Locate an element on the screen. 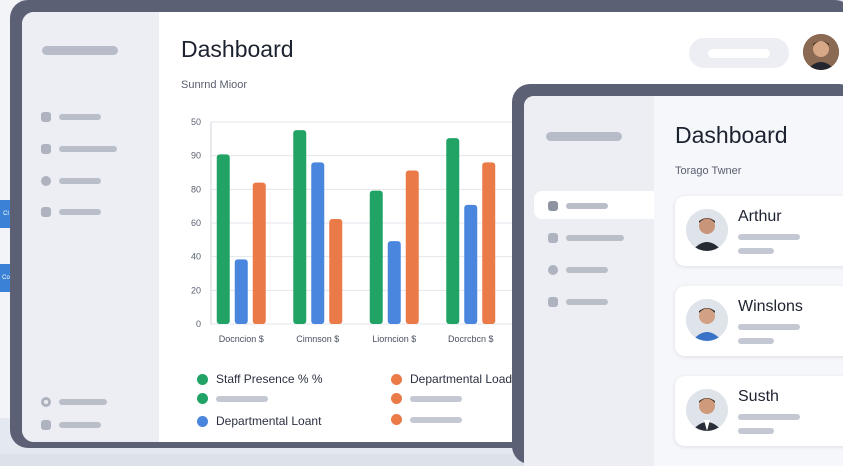 This screenshot has width=843, height=466. logout-icon is located at coordinates (46, 425).